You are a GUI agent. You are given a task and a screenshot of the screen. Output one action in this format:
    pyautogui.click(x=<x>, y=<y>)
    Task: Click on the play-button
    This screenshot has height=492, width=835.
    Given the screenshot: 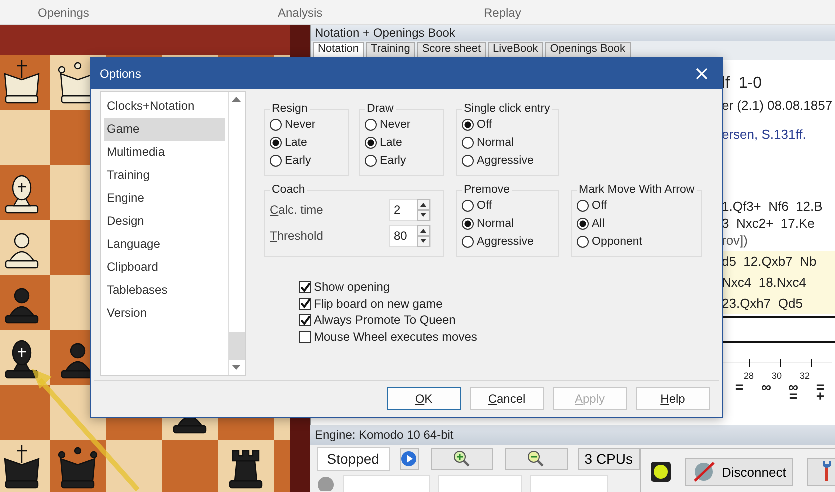 What is the action you would take?
    pyautogui.click(x=409, y=459)
    